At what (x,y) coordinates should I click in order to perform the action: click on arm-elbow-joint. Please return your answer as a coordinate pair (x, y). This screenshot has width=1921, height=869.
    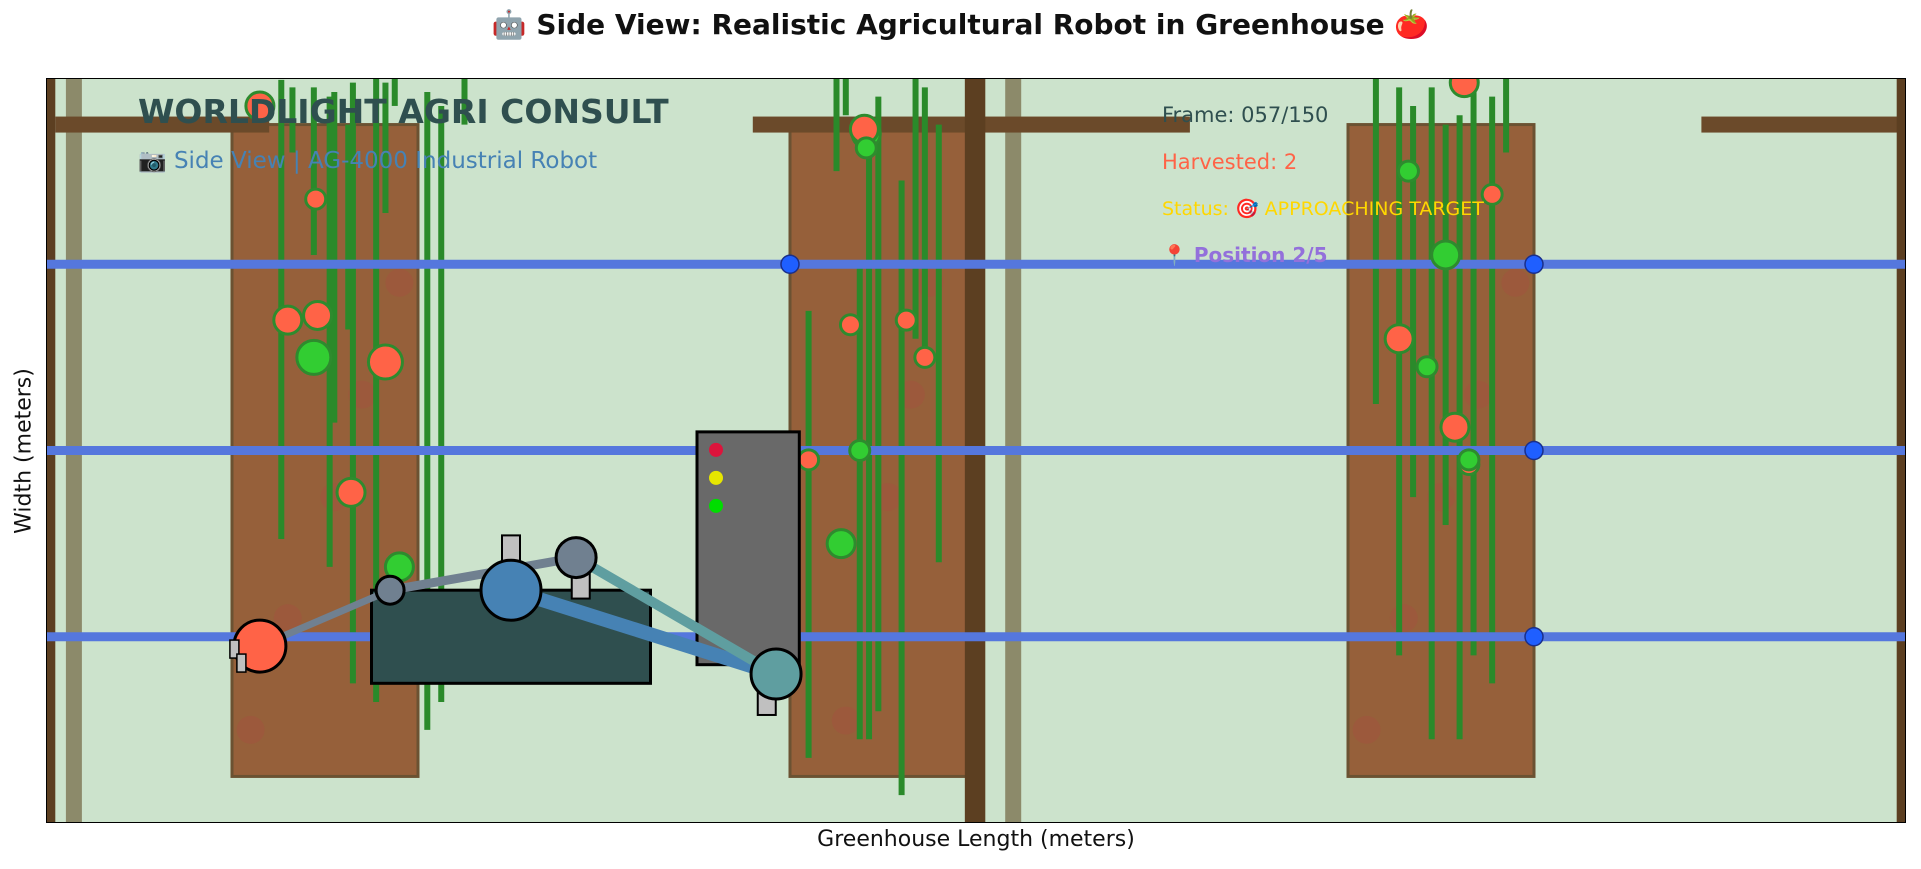
    Looking at the image, I should click on (390, 590).